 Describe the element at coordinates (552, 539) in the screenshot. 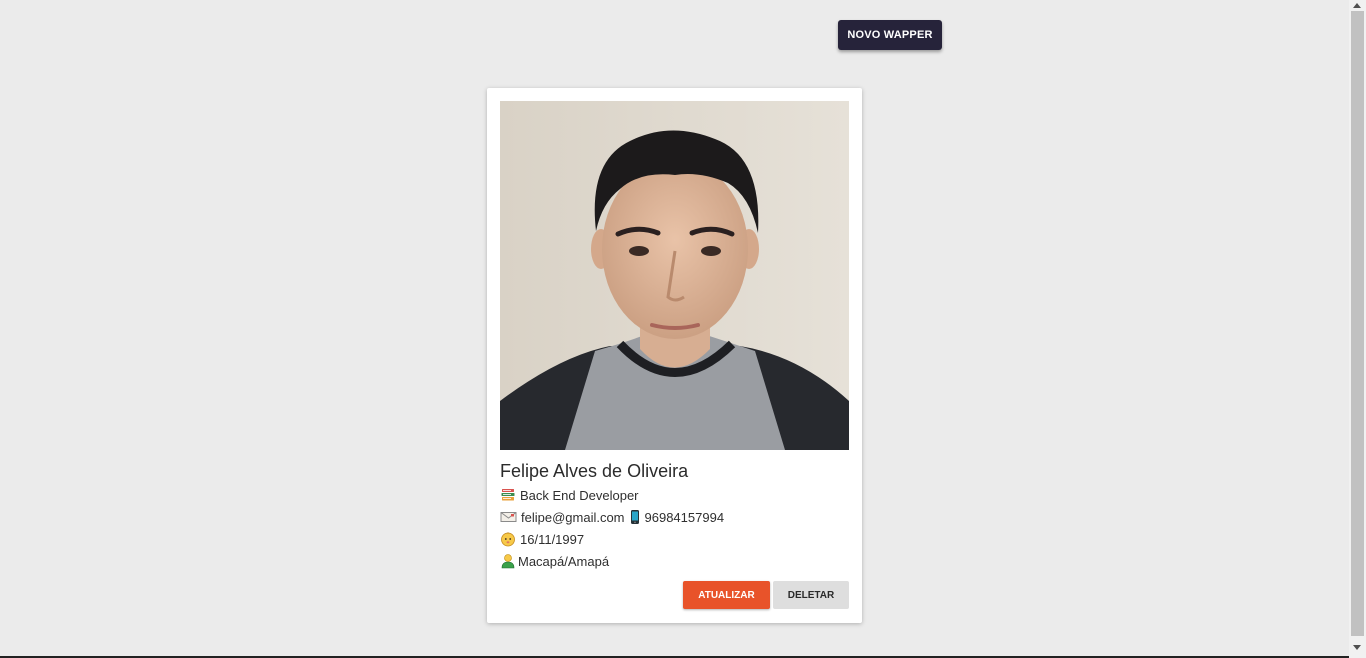

I see `birthdate-text: 16/11/1997` at that location.